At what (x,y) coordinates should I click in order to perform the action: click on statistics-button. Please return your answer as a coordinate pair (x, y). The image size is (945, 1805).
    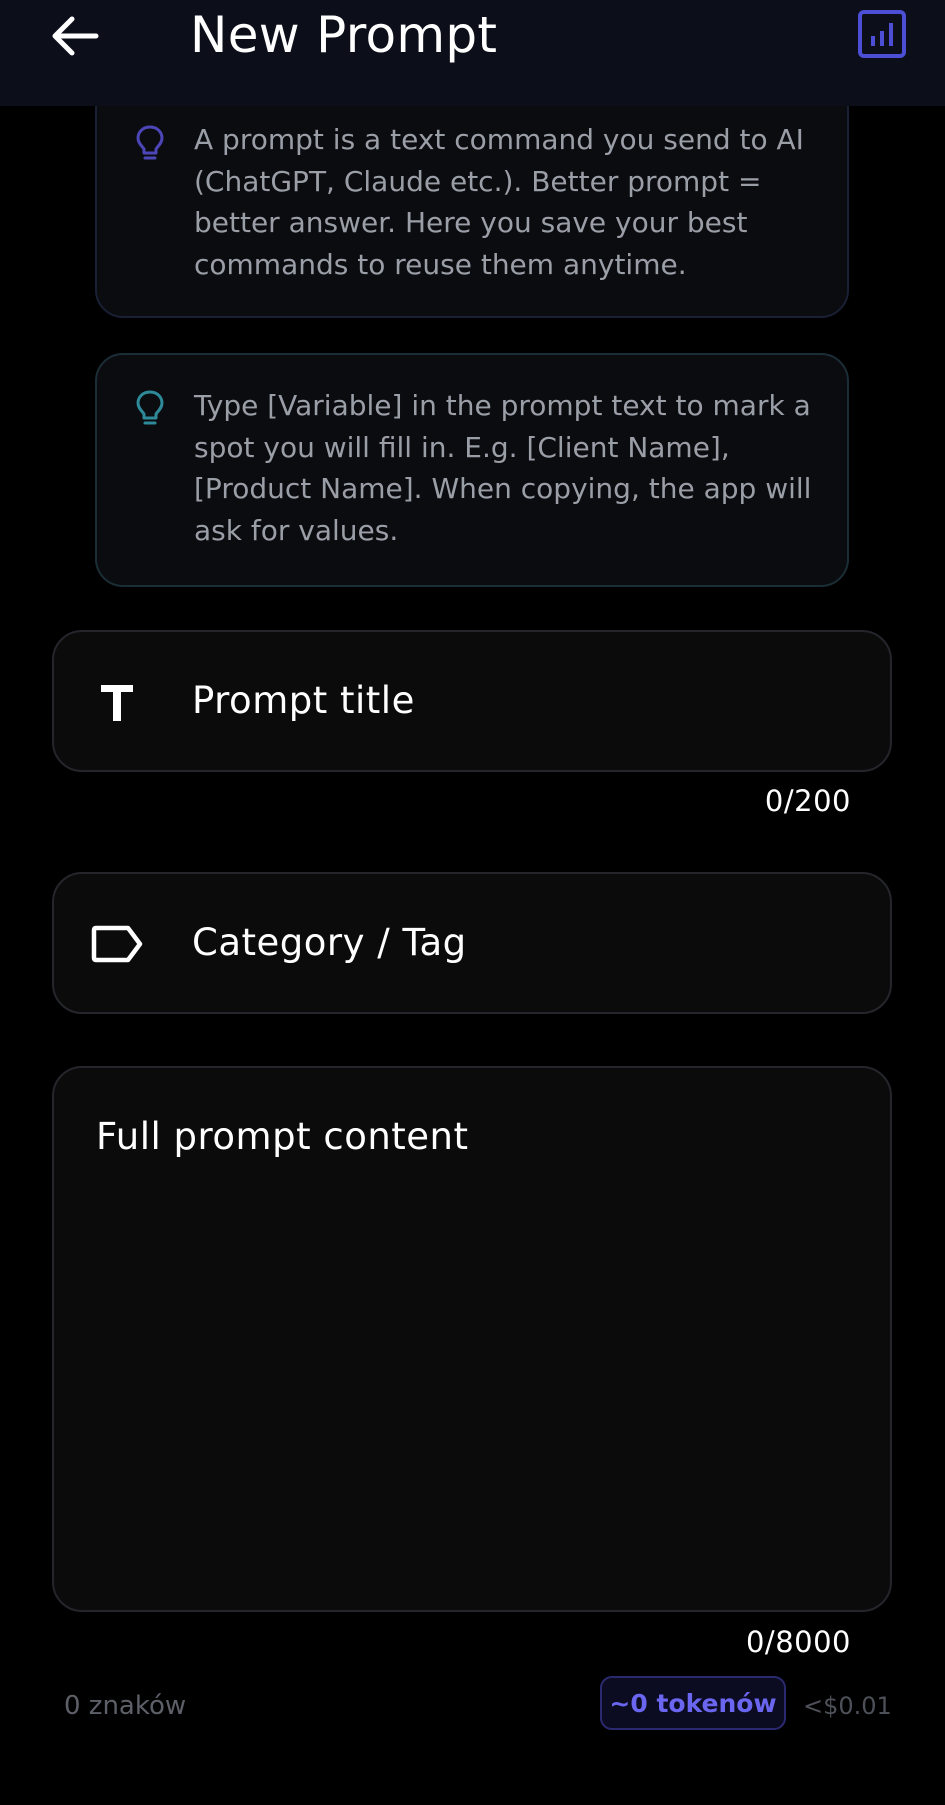
    Looking at the image, I should click on (882, 34).